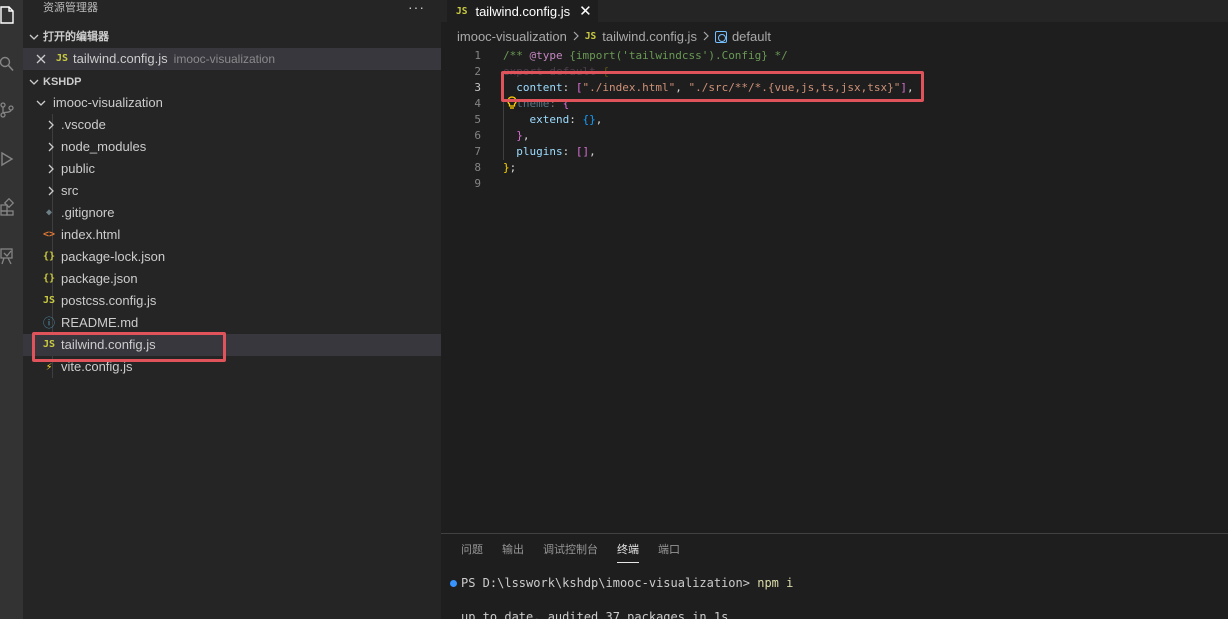 Image resolution: width=1228 pixels, height=619 pixels. I want to click on lightbulb-icon, so click(512, 103).